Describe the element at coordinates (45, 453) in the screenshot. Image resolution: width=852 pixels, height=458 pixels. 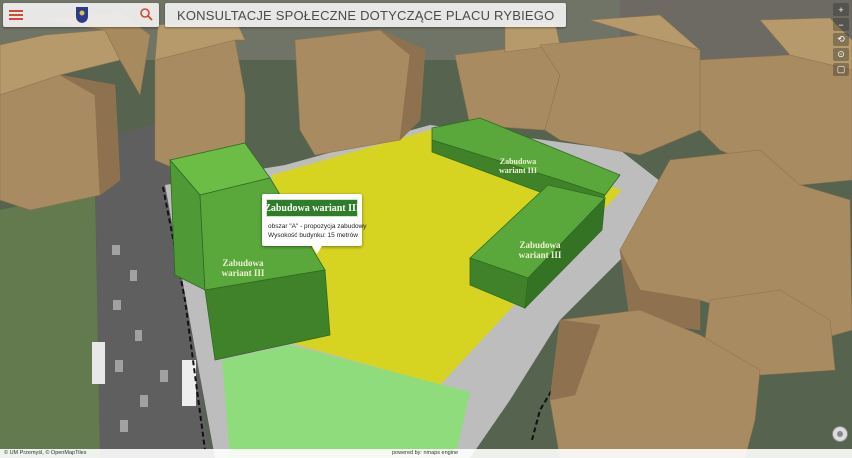
I see `attribution: © UM Przemyśl, © OpenMapTiles` at that location.